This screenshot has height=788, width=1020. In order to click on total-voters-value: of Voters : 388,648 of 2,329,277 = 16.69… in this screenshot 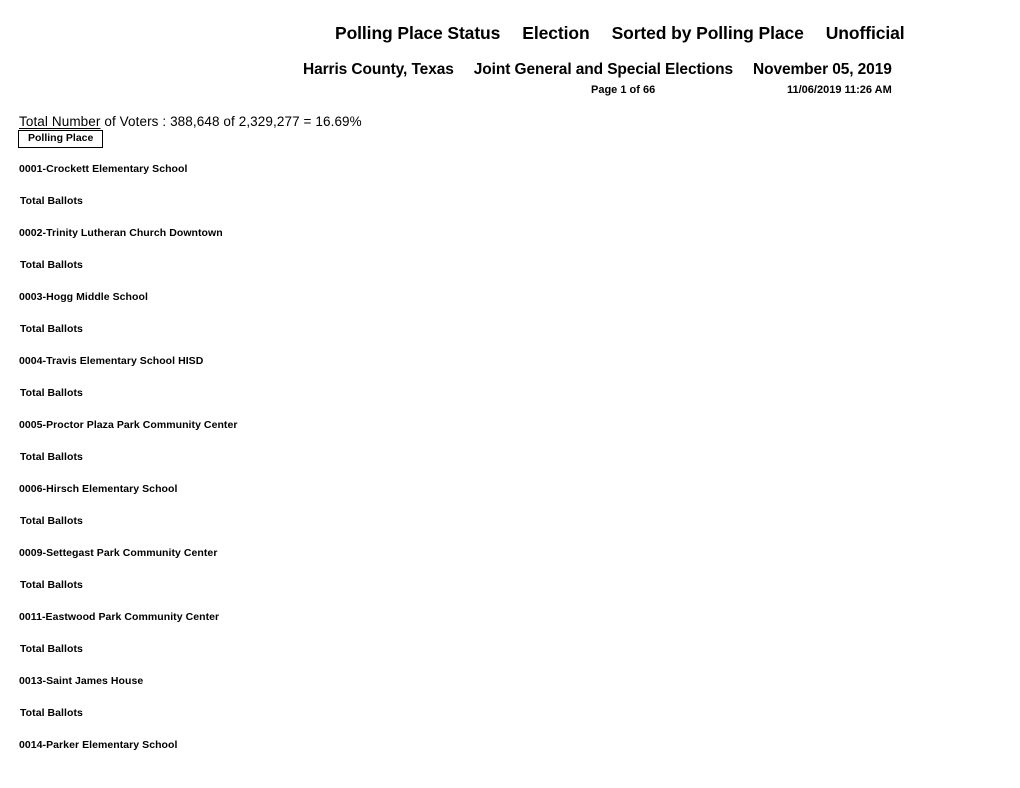, I will do `click(231, 121)`.